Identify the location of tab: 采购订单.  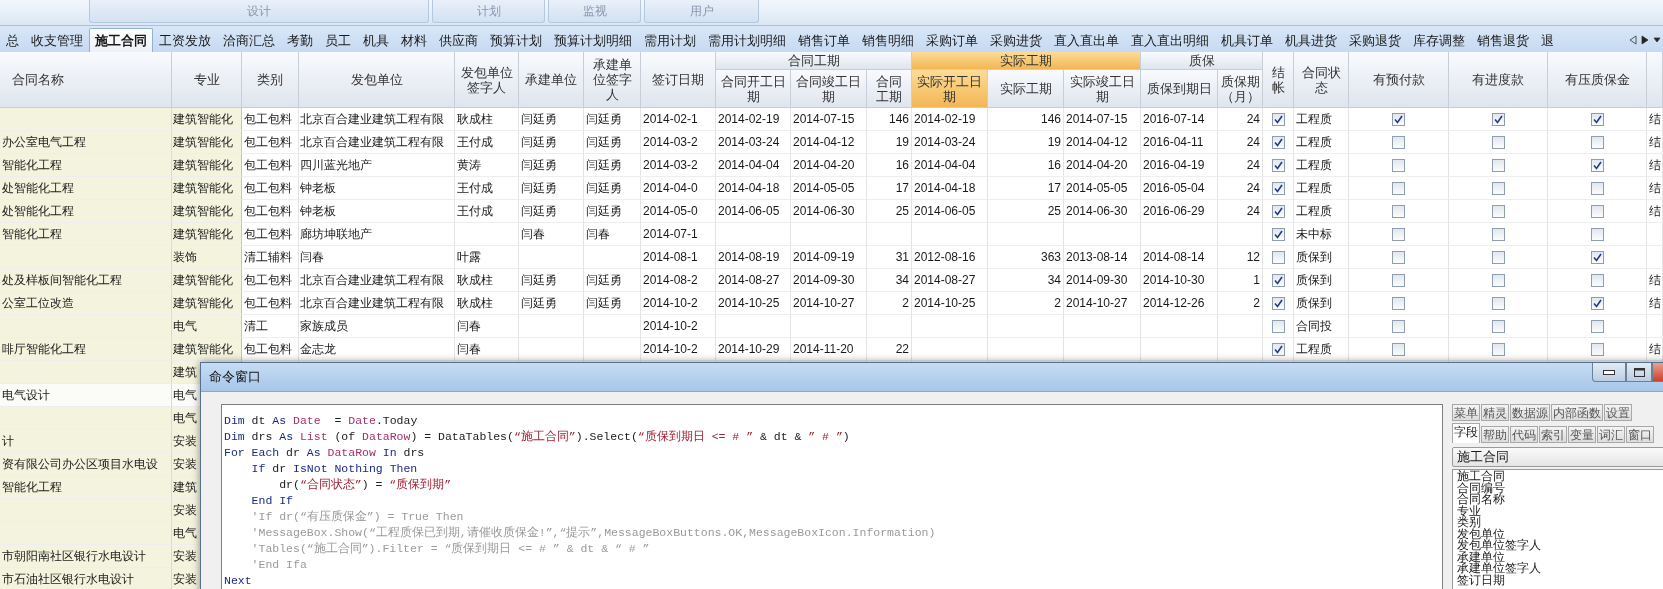
(952, 40).